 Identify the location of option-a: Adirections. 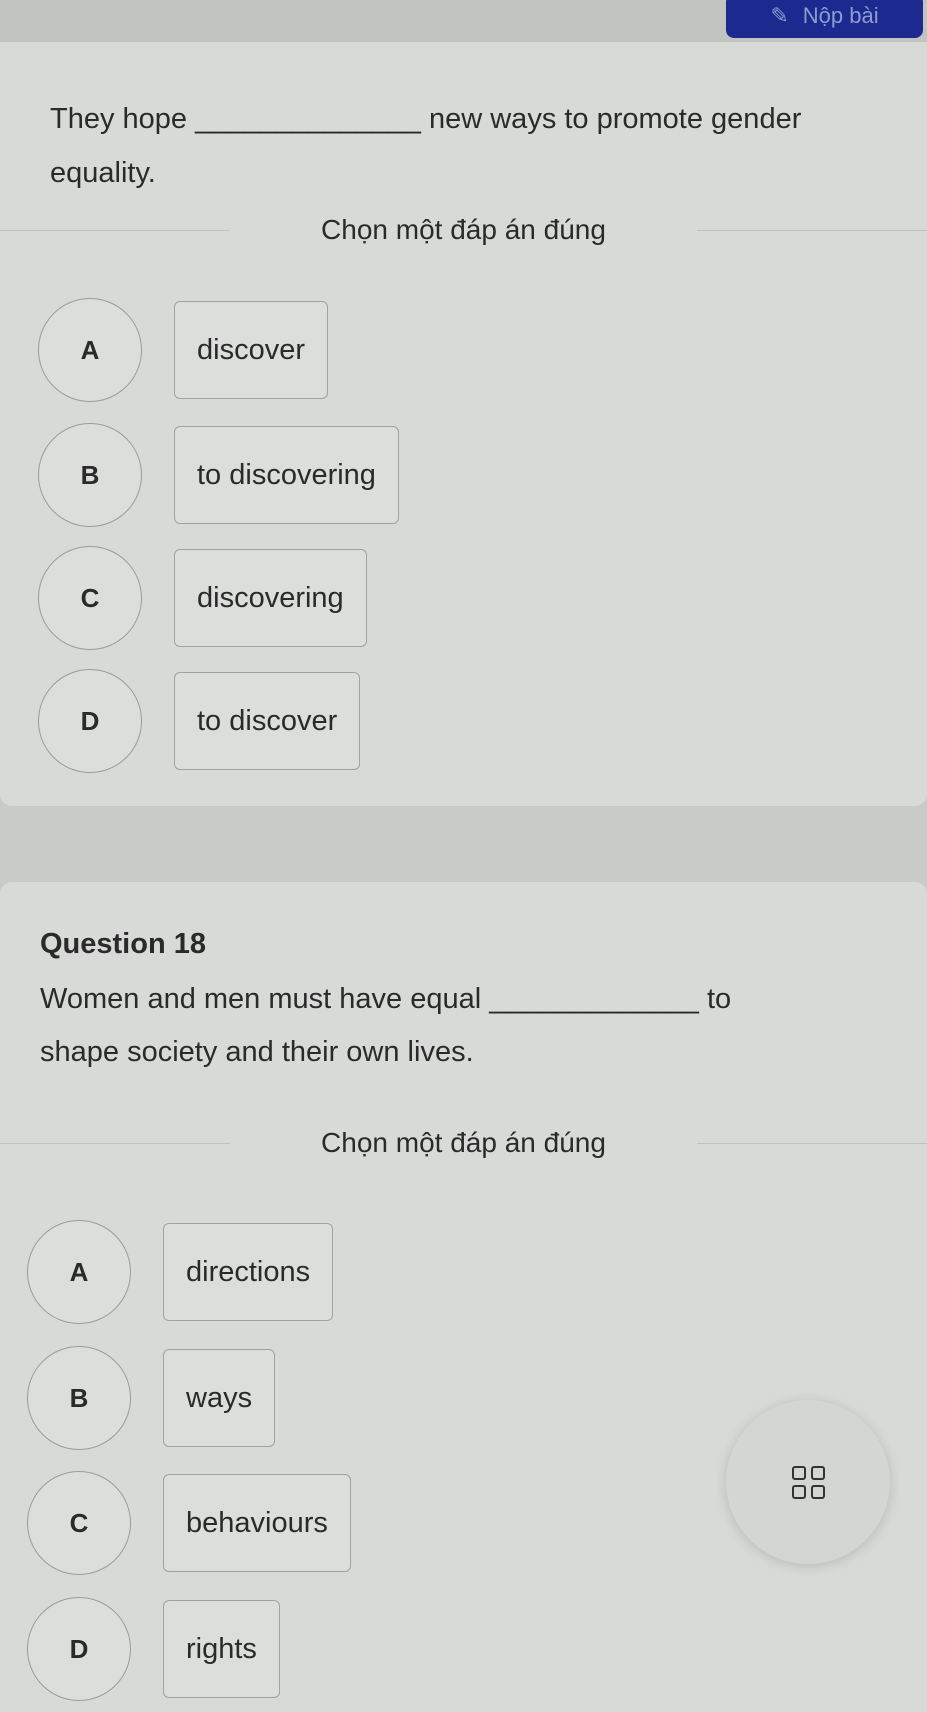
(180, 1272).